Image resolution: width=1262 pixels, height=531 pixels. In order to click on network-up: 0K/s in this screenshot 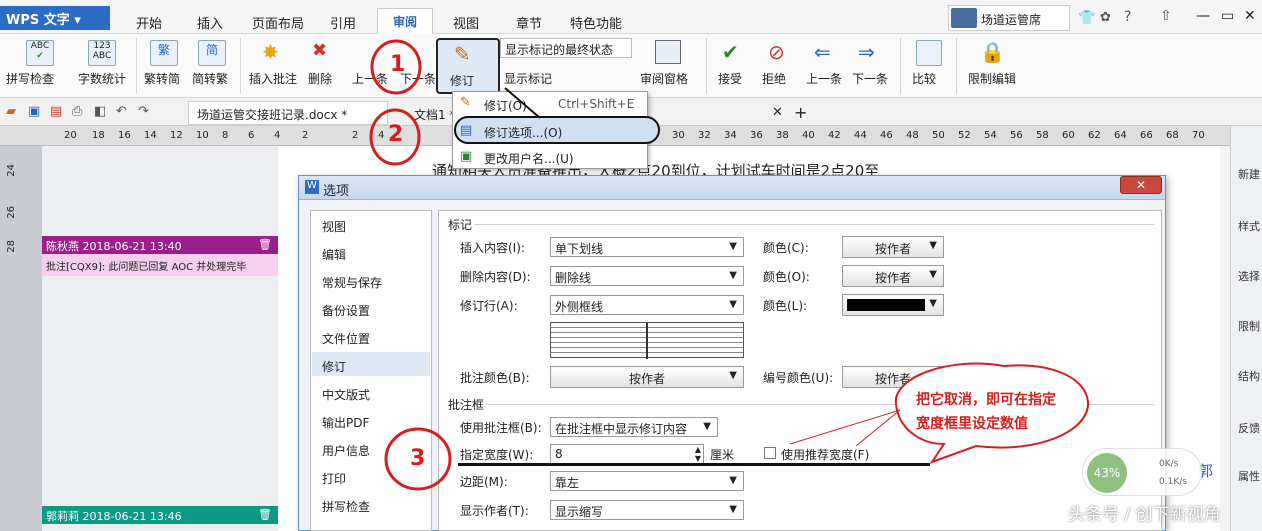, I will do `click(1169, 464)`.